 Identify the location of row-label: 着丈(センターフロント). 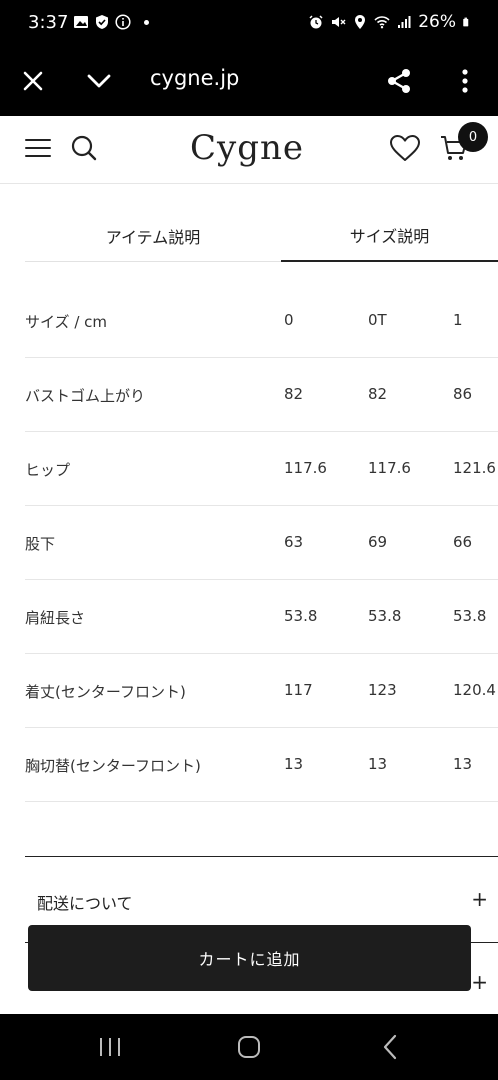
(105, 692).